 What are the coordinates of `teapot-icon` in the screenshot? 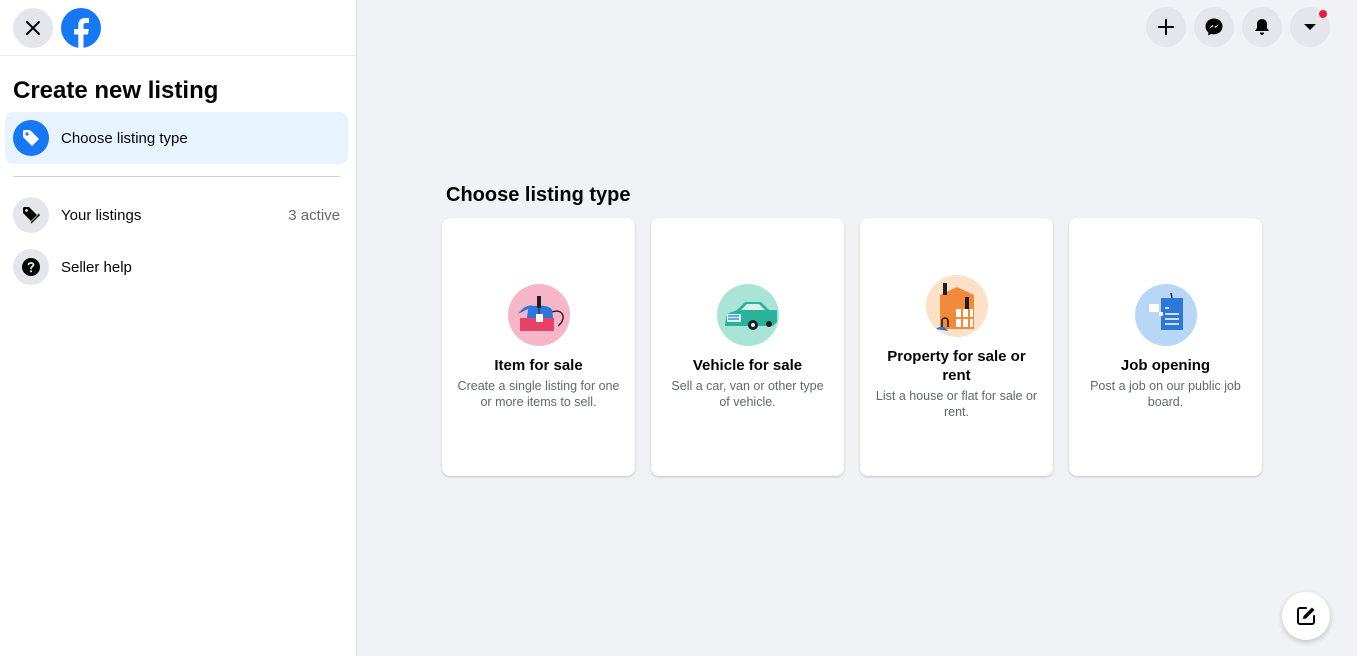 It's located at (538, 315).